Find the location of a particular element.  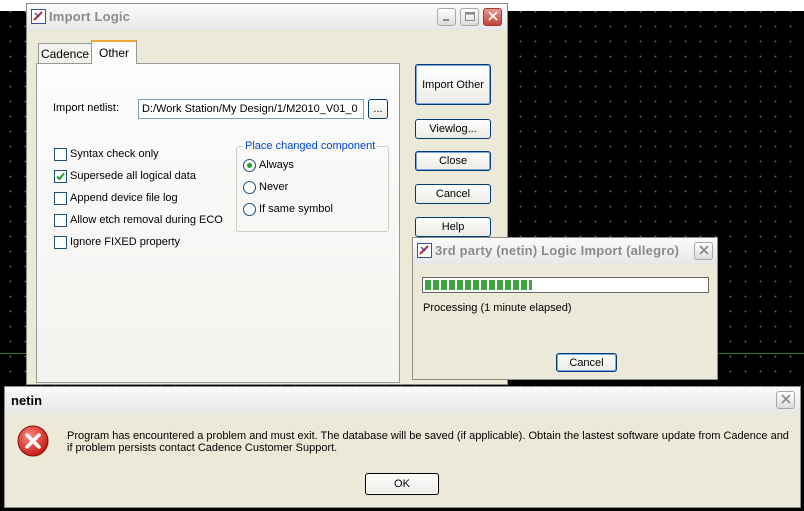

progress-cancel-label: Cancel is located at coordinates (586, 362).